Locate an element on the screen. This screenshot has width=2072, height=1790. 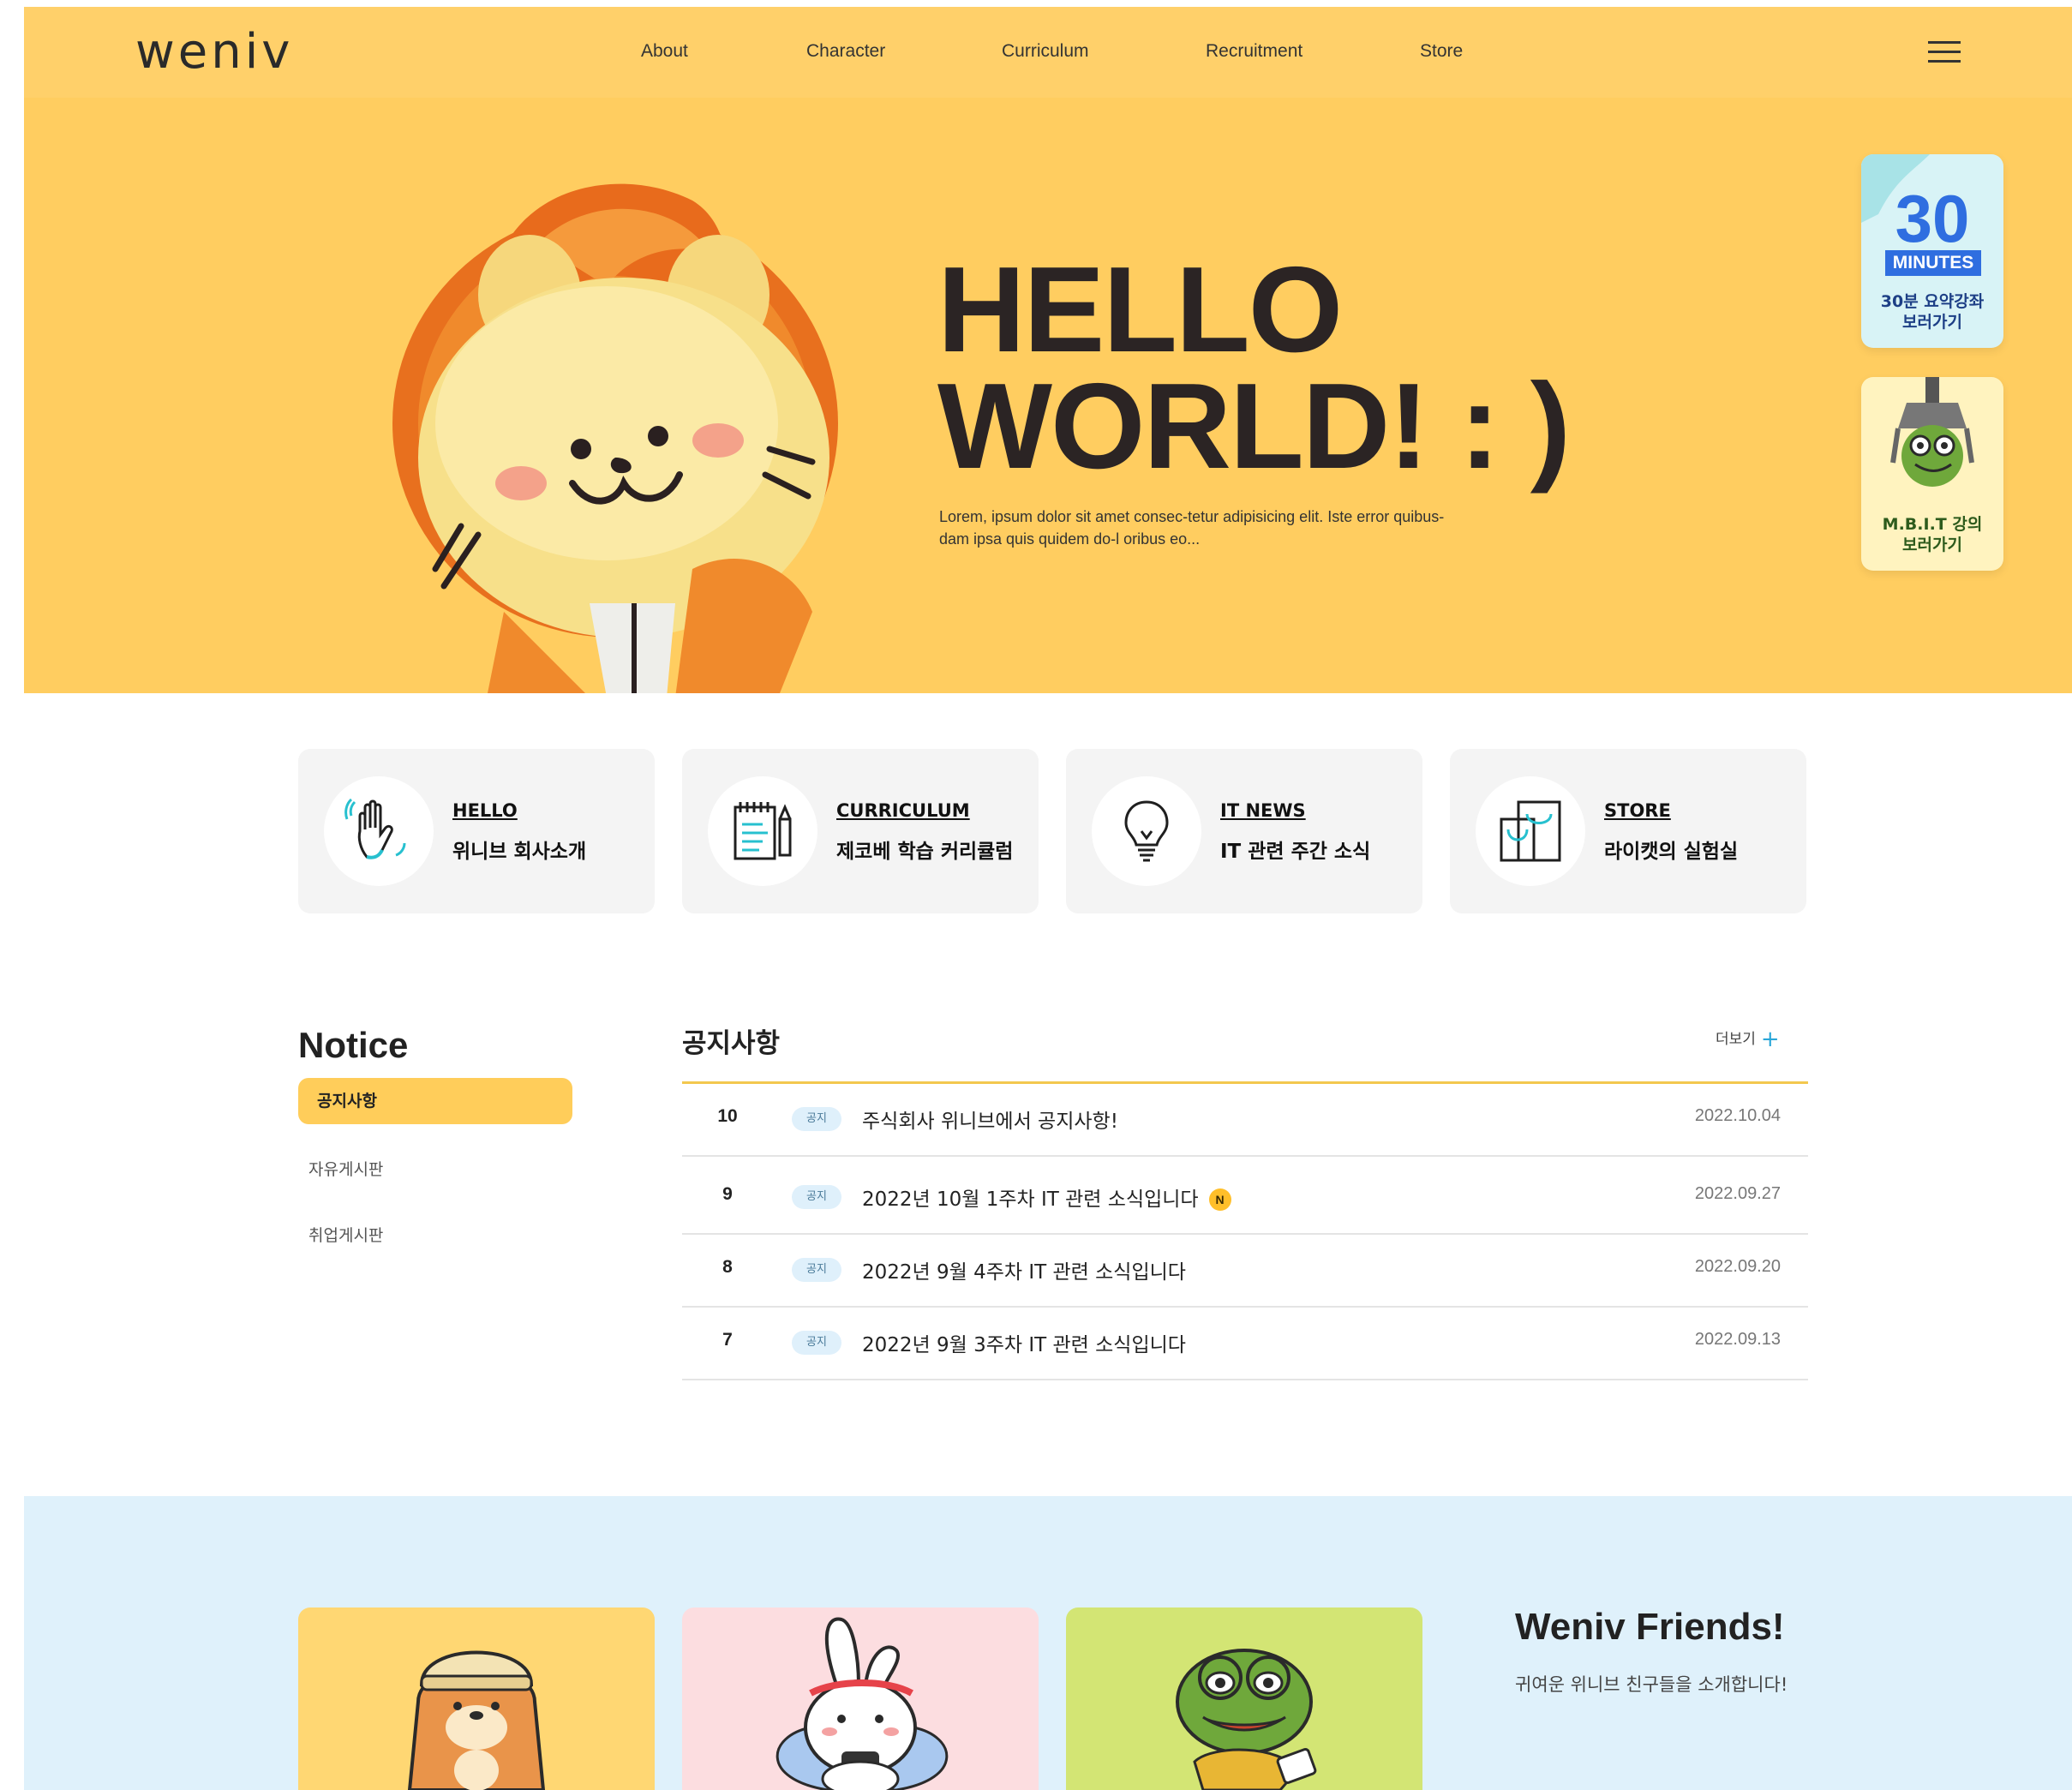
quick-card-title: CURRICULUM is located at coordinates (903, 810).